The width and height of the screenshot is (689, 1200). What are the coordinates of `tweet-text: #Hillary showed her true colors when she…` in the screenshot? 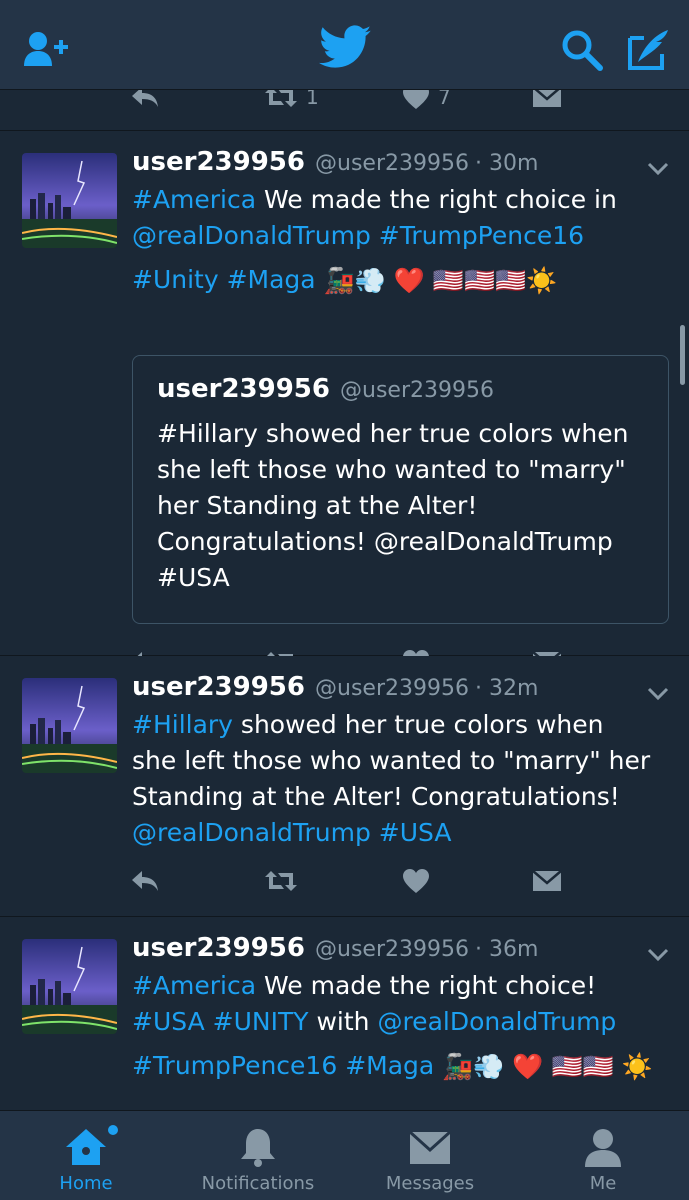 It's located at (404, 779).